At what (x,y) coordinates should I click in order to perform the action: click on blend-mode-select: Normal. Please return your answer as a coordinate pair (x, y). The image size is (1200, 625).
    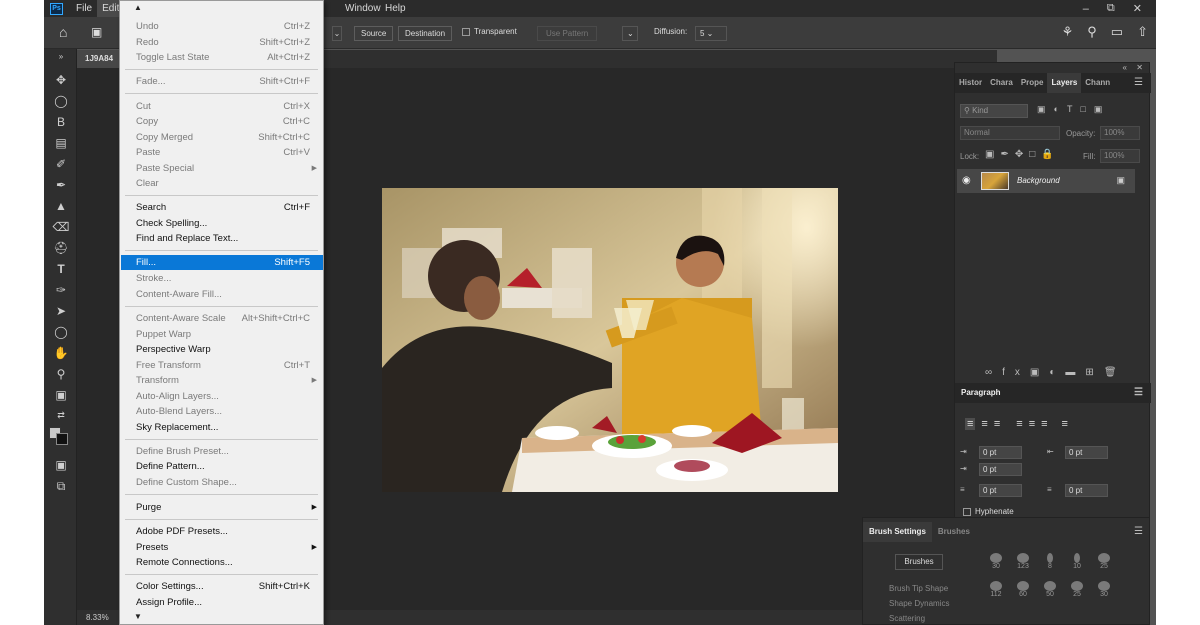
    Looking at the image, I should click on (1010, 133).